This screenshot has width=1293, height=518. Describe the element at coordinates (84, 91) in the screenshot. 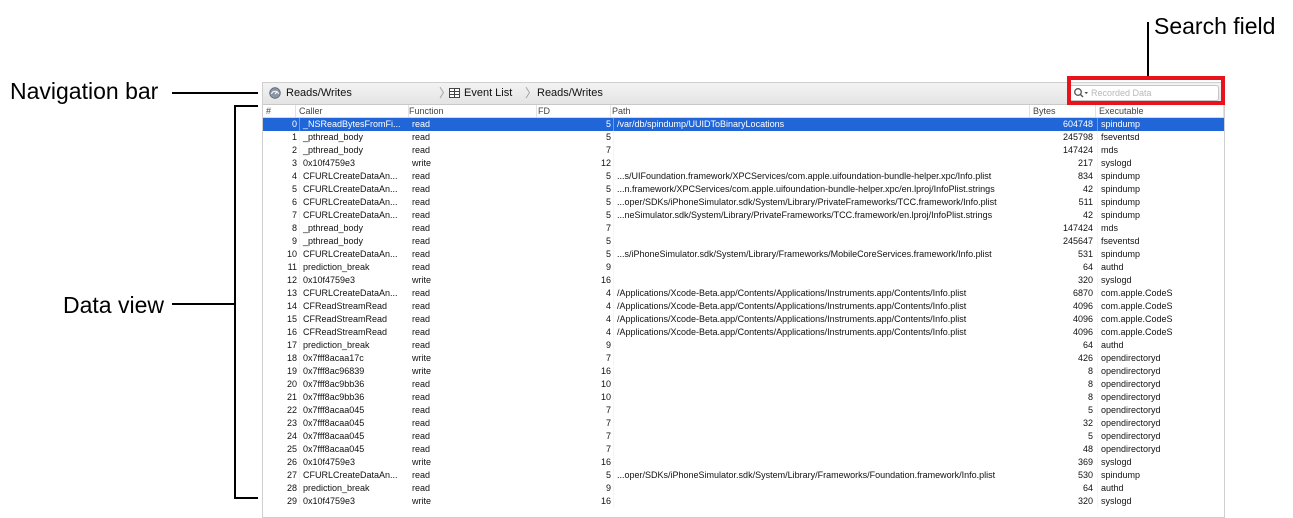

I see `navigation-bar-callout: Navigation bar` at that location.